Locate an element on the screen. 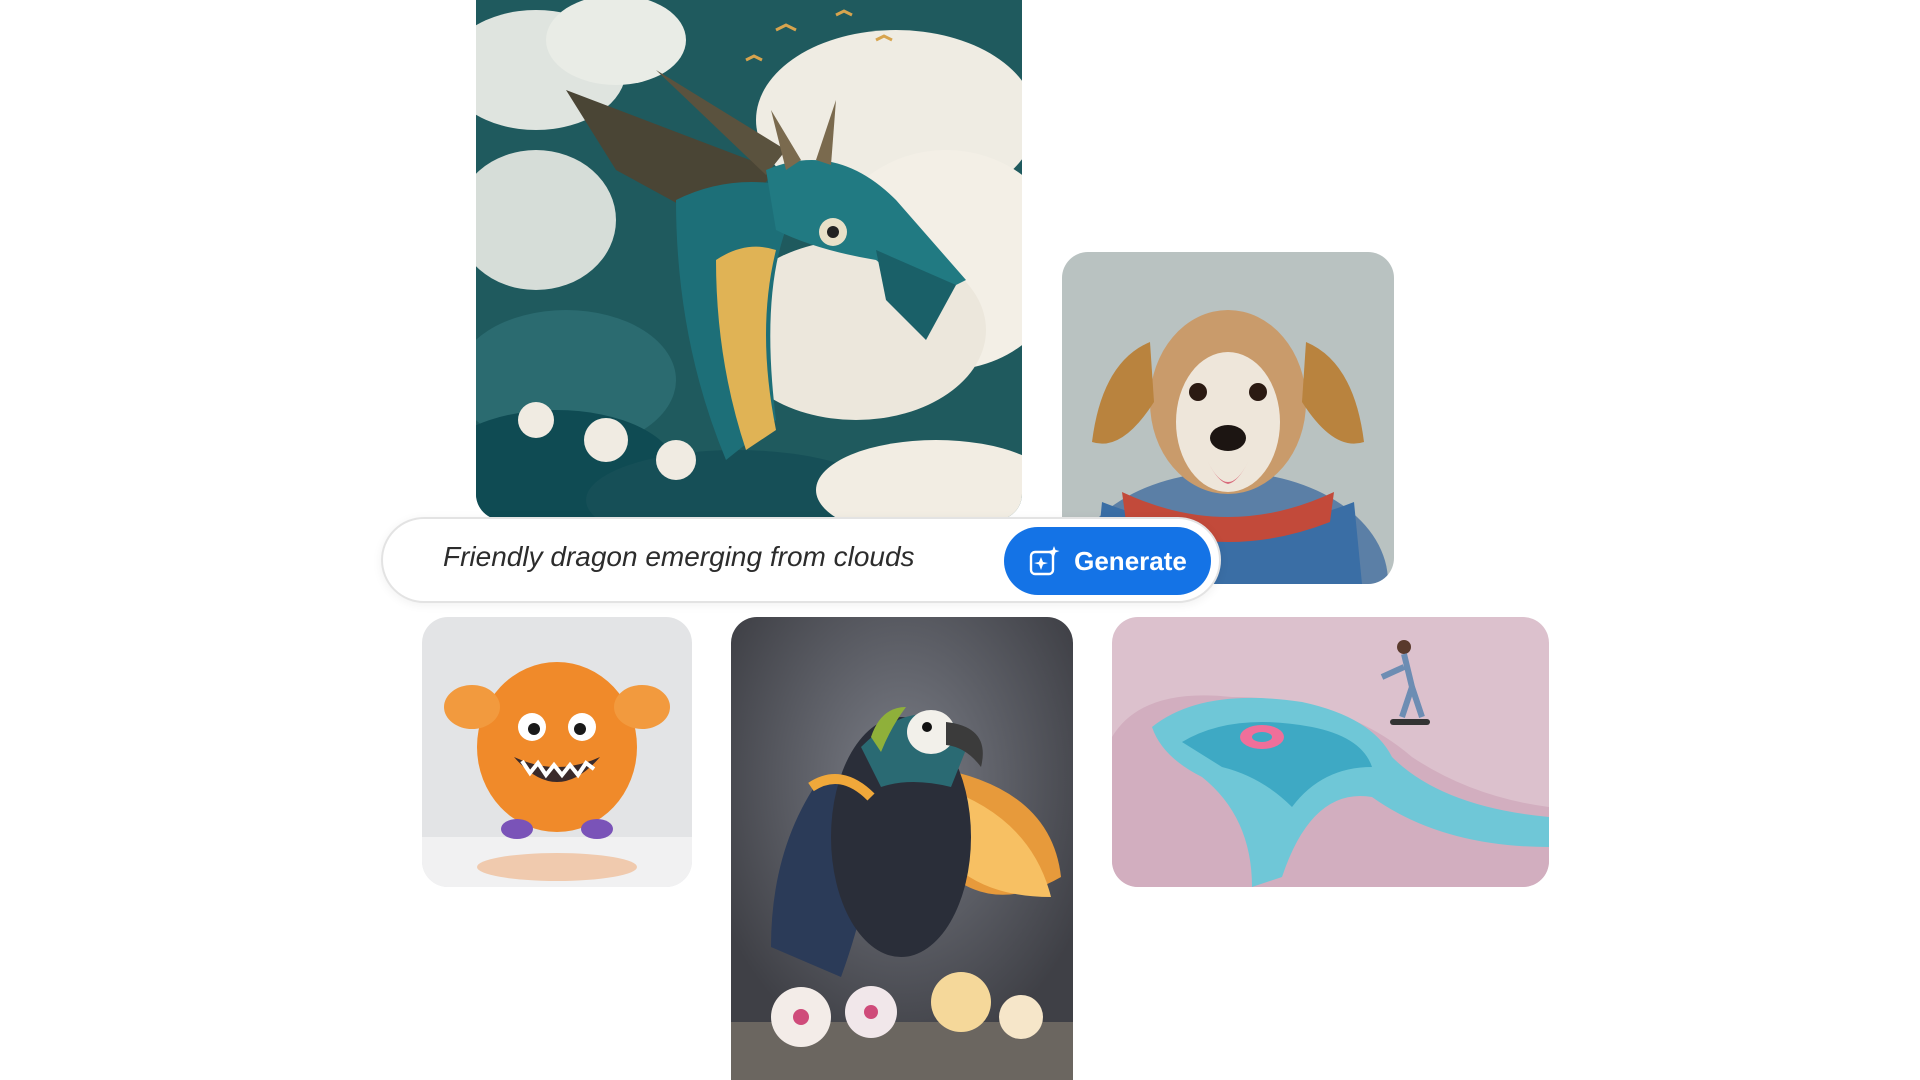 The height and width of the screenshot is (1080, 1920). skater-illustration is located at coordinates (1330, 752).